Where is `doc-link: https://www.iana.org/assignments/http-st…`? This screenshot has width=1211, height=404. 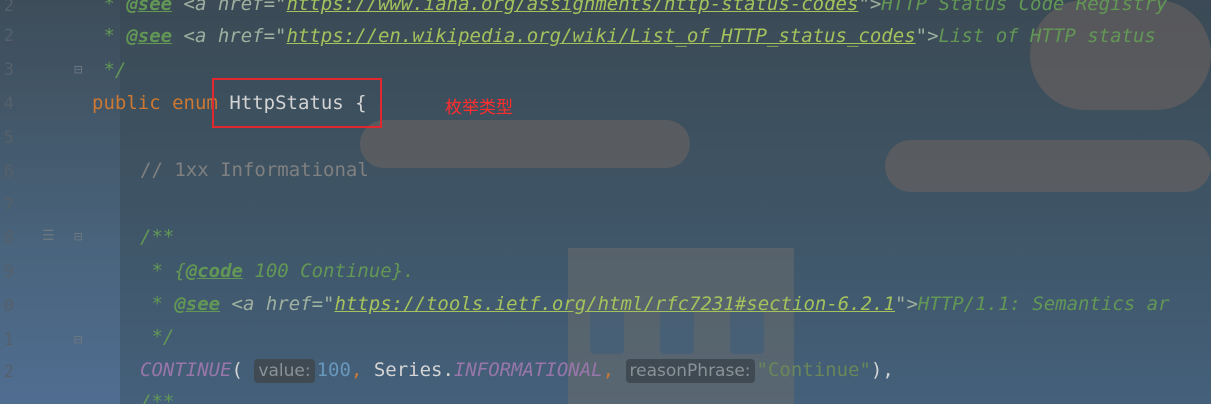 doc-link: https://www.iana.org/assignments/http-st… is located at coordinates (572, 7).